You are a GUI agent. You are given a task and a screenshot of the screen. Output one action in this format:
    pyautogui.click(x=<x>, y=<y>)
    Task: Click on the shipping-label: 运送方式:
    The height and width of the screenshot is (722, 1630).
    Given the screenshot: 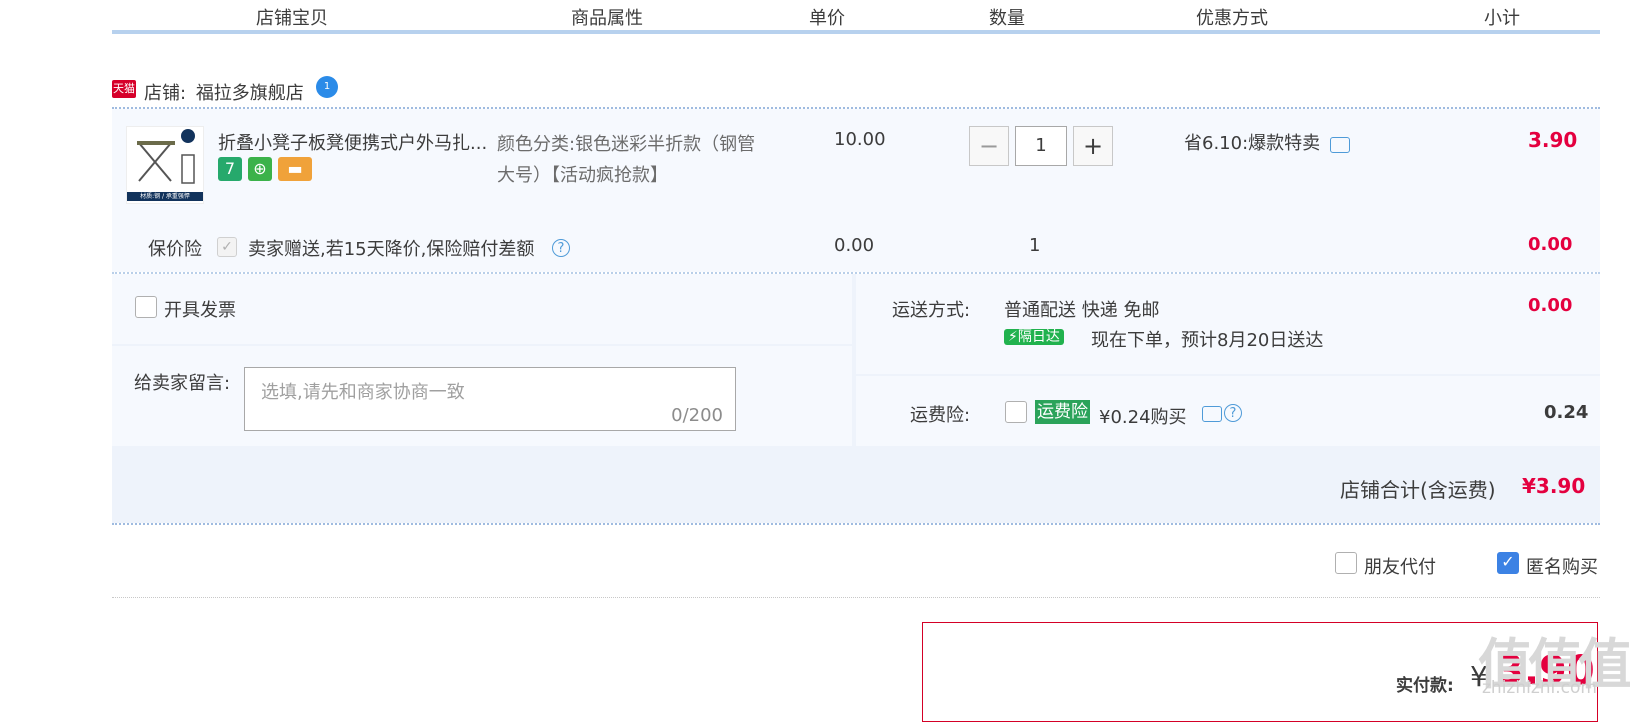 What is the action you would take?
    pyautogui.click(x=931, y=310)
    